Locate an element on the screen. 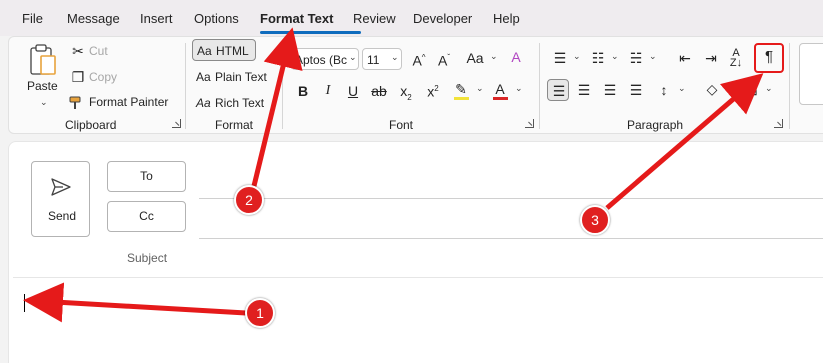  annotation-badge-1: 1 is located at coordinates (260, 313).